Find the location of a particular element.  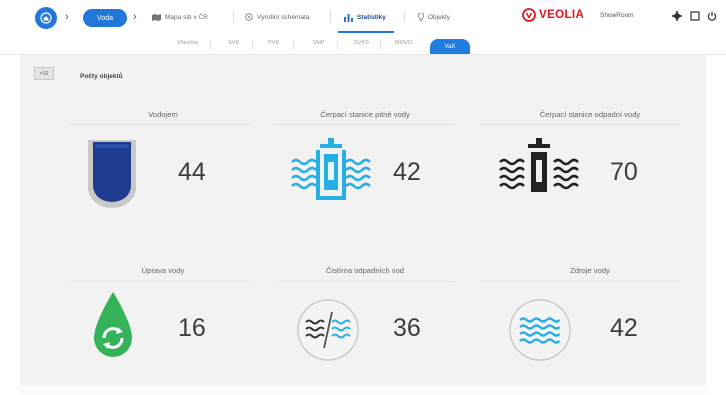

drinking-water-pump-icon is located at coordinates (331, 174).